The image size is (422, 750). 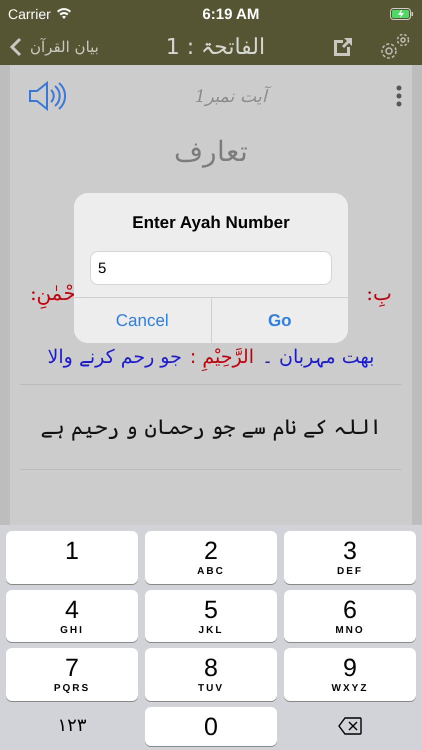 I want to click on section-heading: تعارف, so click(x=211, y=151).